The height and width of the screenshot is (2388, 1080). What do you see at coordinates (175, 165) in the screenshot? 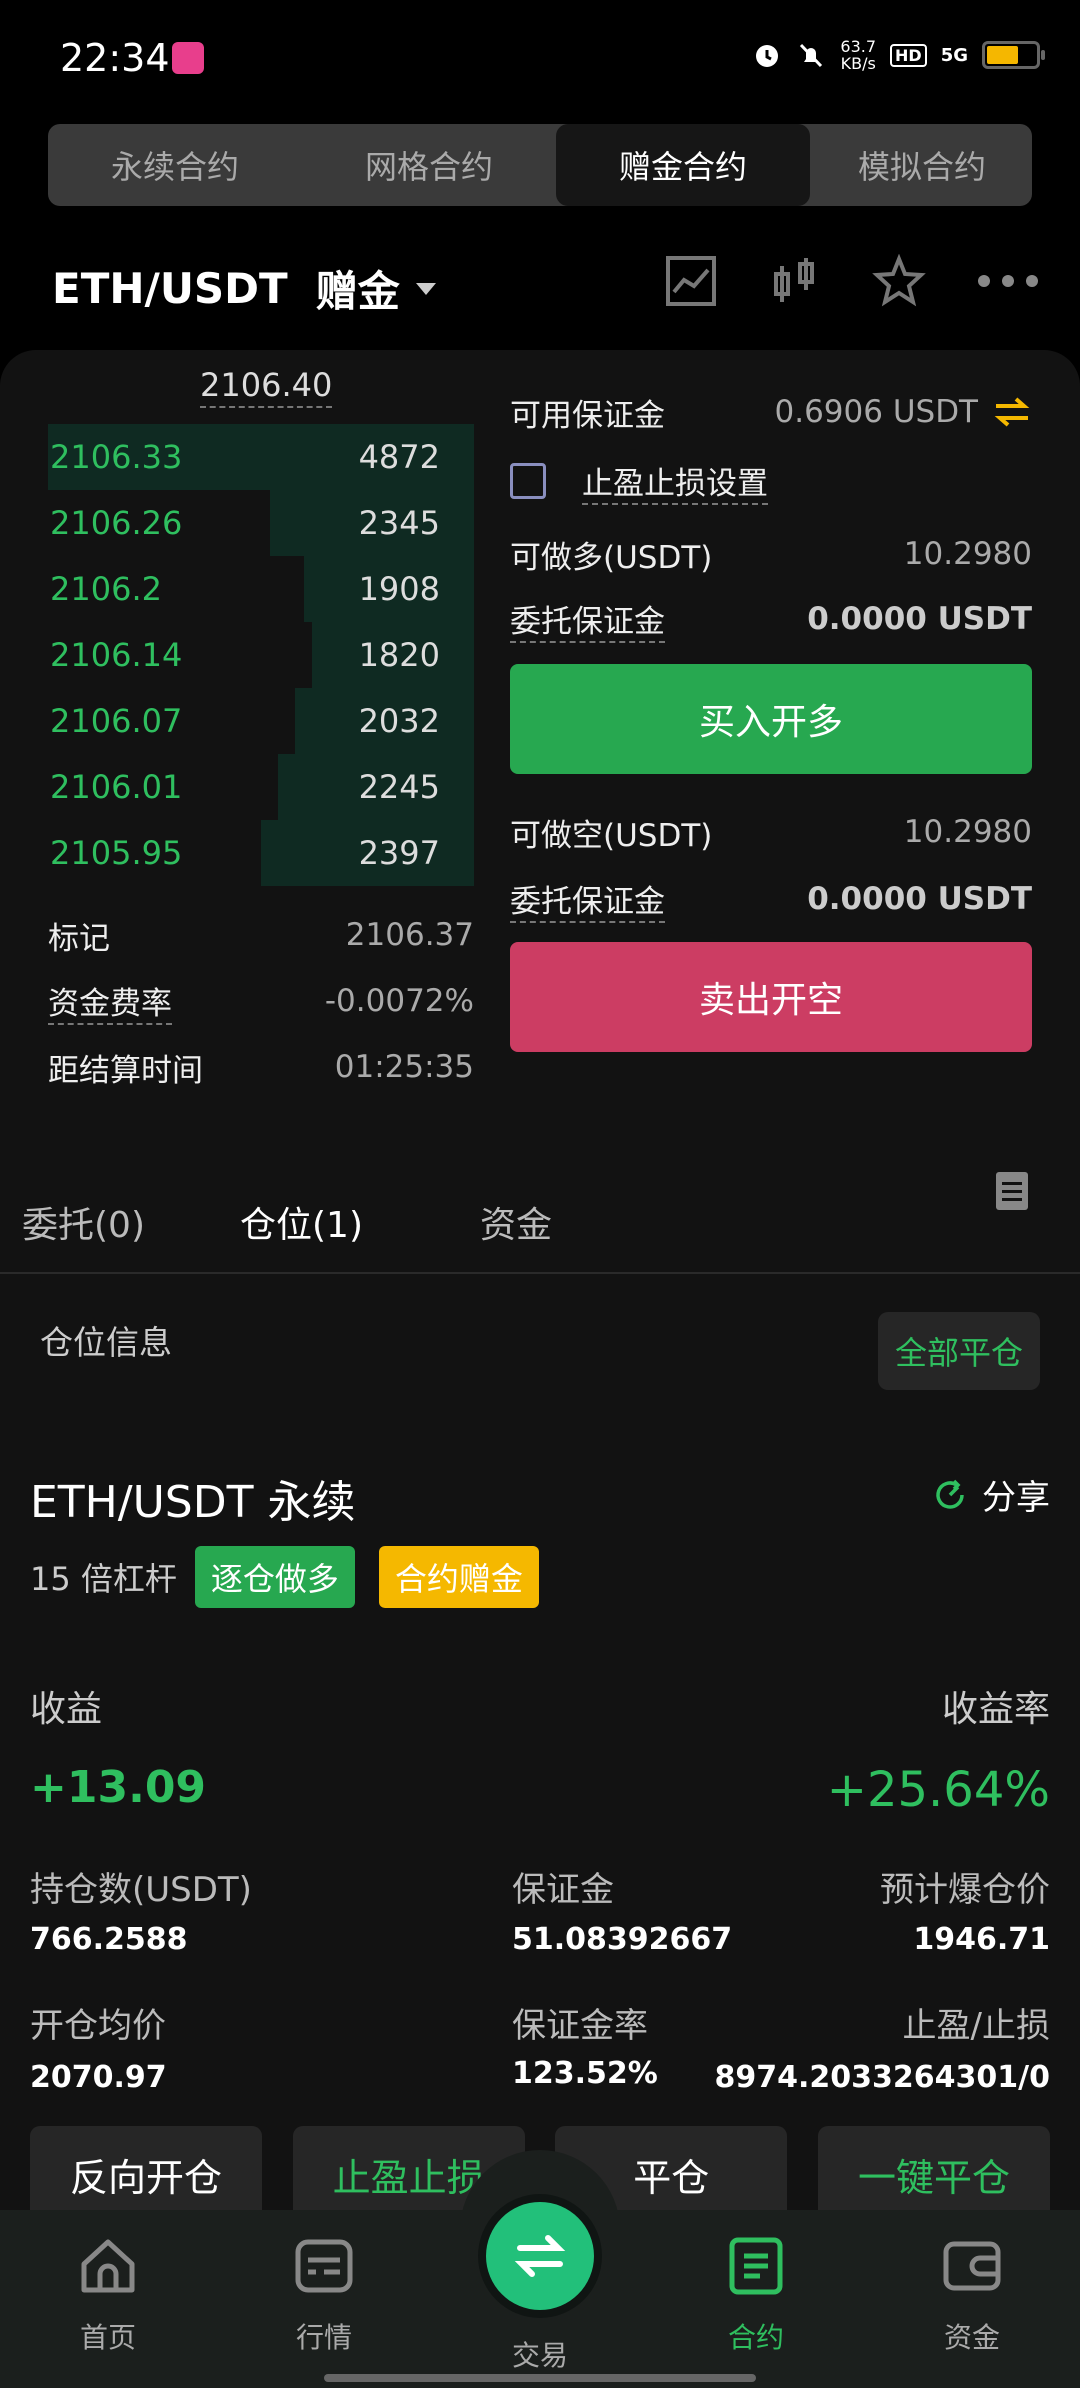
I see `tab-perpetual: 永续合约` at bounding box center [175, 165].